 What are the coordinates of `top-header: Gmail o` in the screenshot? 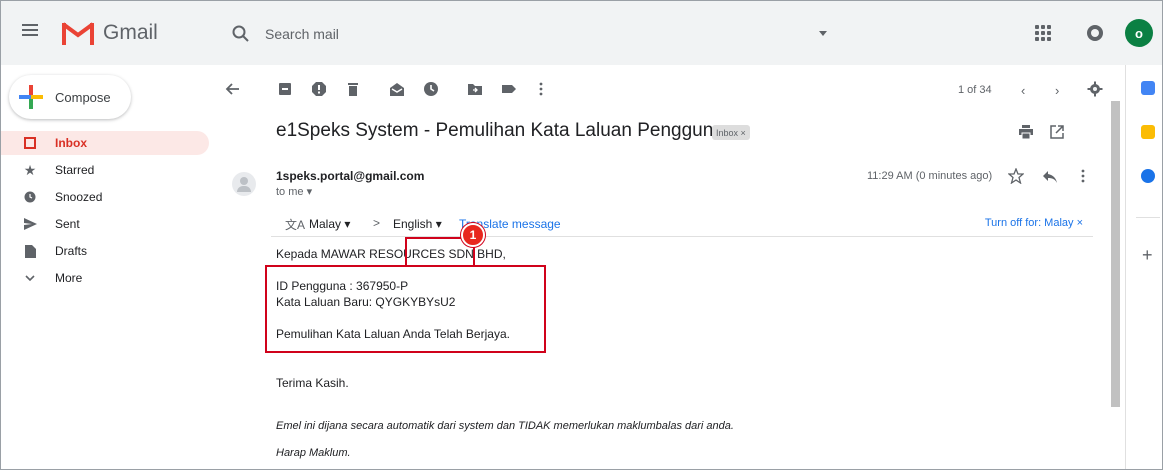 It's located at (581, 33).